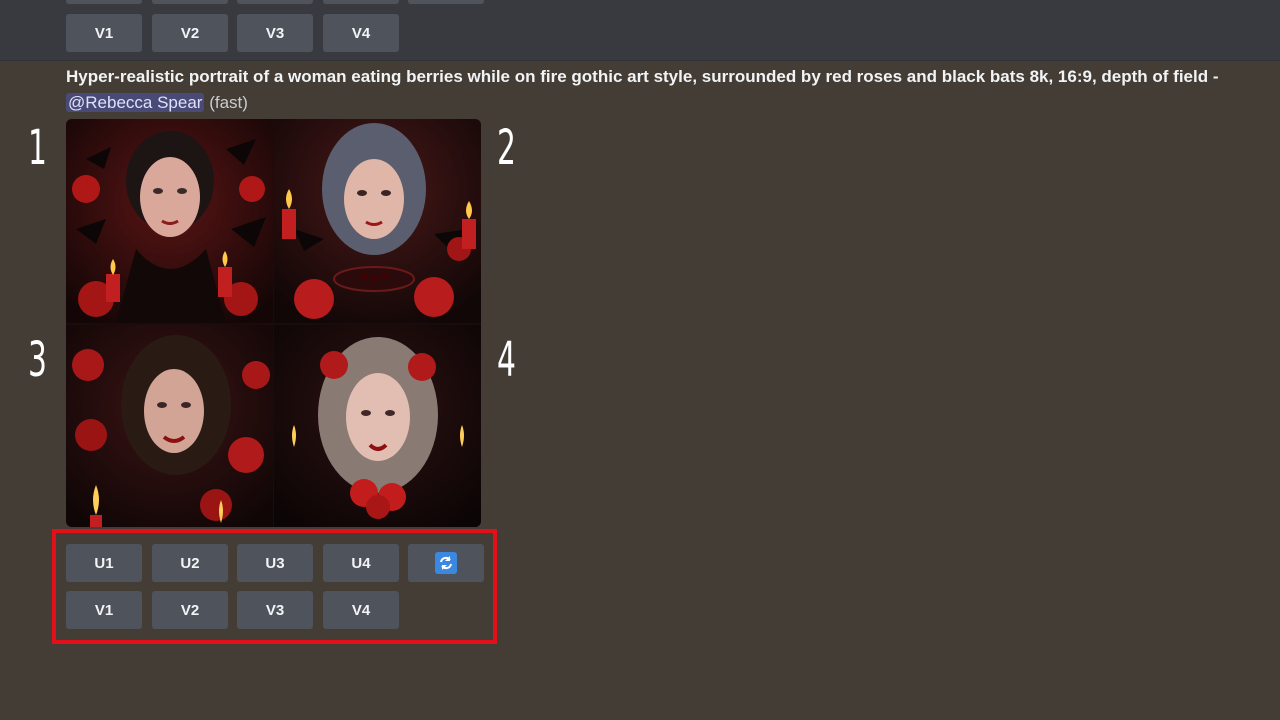 The height and width of the screenshot is (720, 1280). What do you see at coordinates (377, 426) in the screenshot?
I see `gothic-portrait-4-image` at bounding box center [377, 426].